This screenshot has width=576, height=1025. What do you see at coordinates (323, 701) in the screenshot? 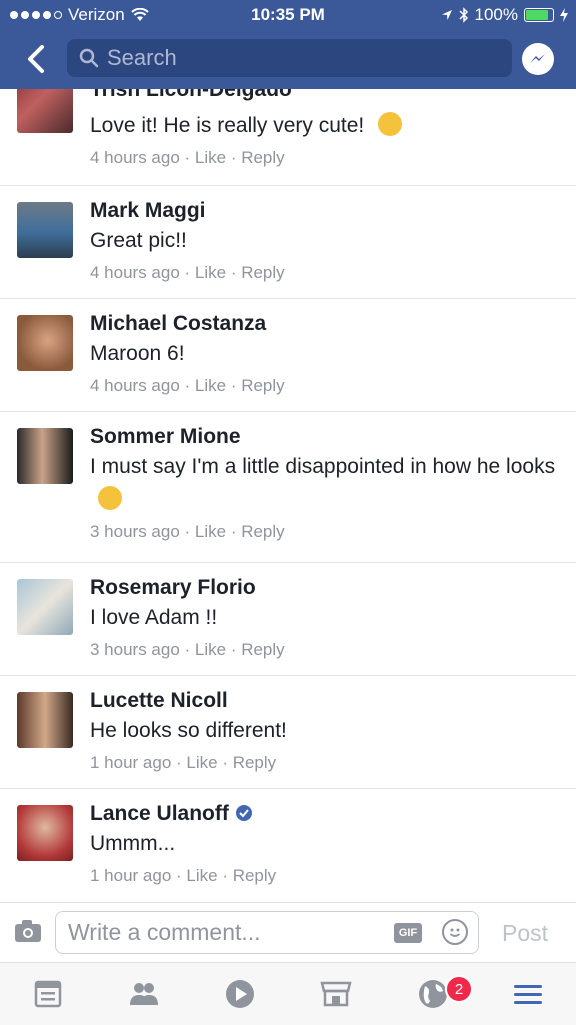
I see `comment-author: Lucette Nicoll` at bounding box center [323, 701].